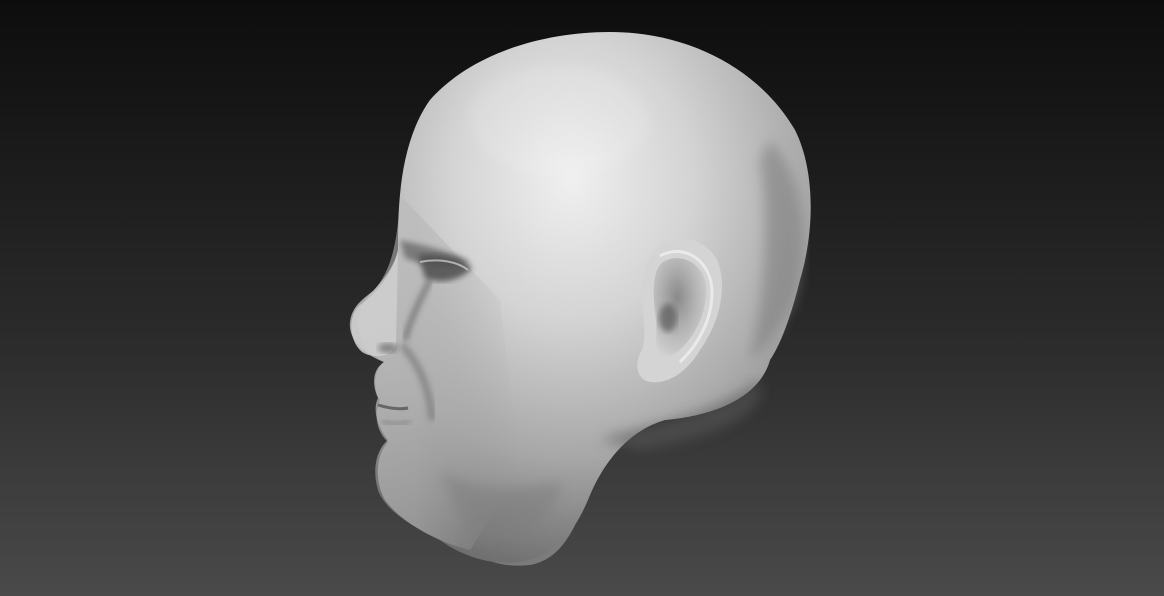 This screenshot has width=1164, height=596. Describe the element at coordinates (560, 120) in the screenshot. I see `skull-specular` at that location.